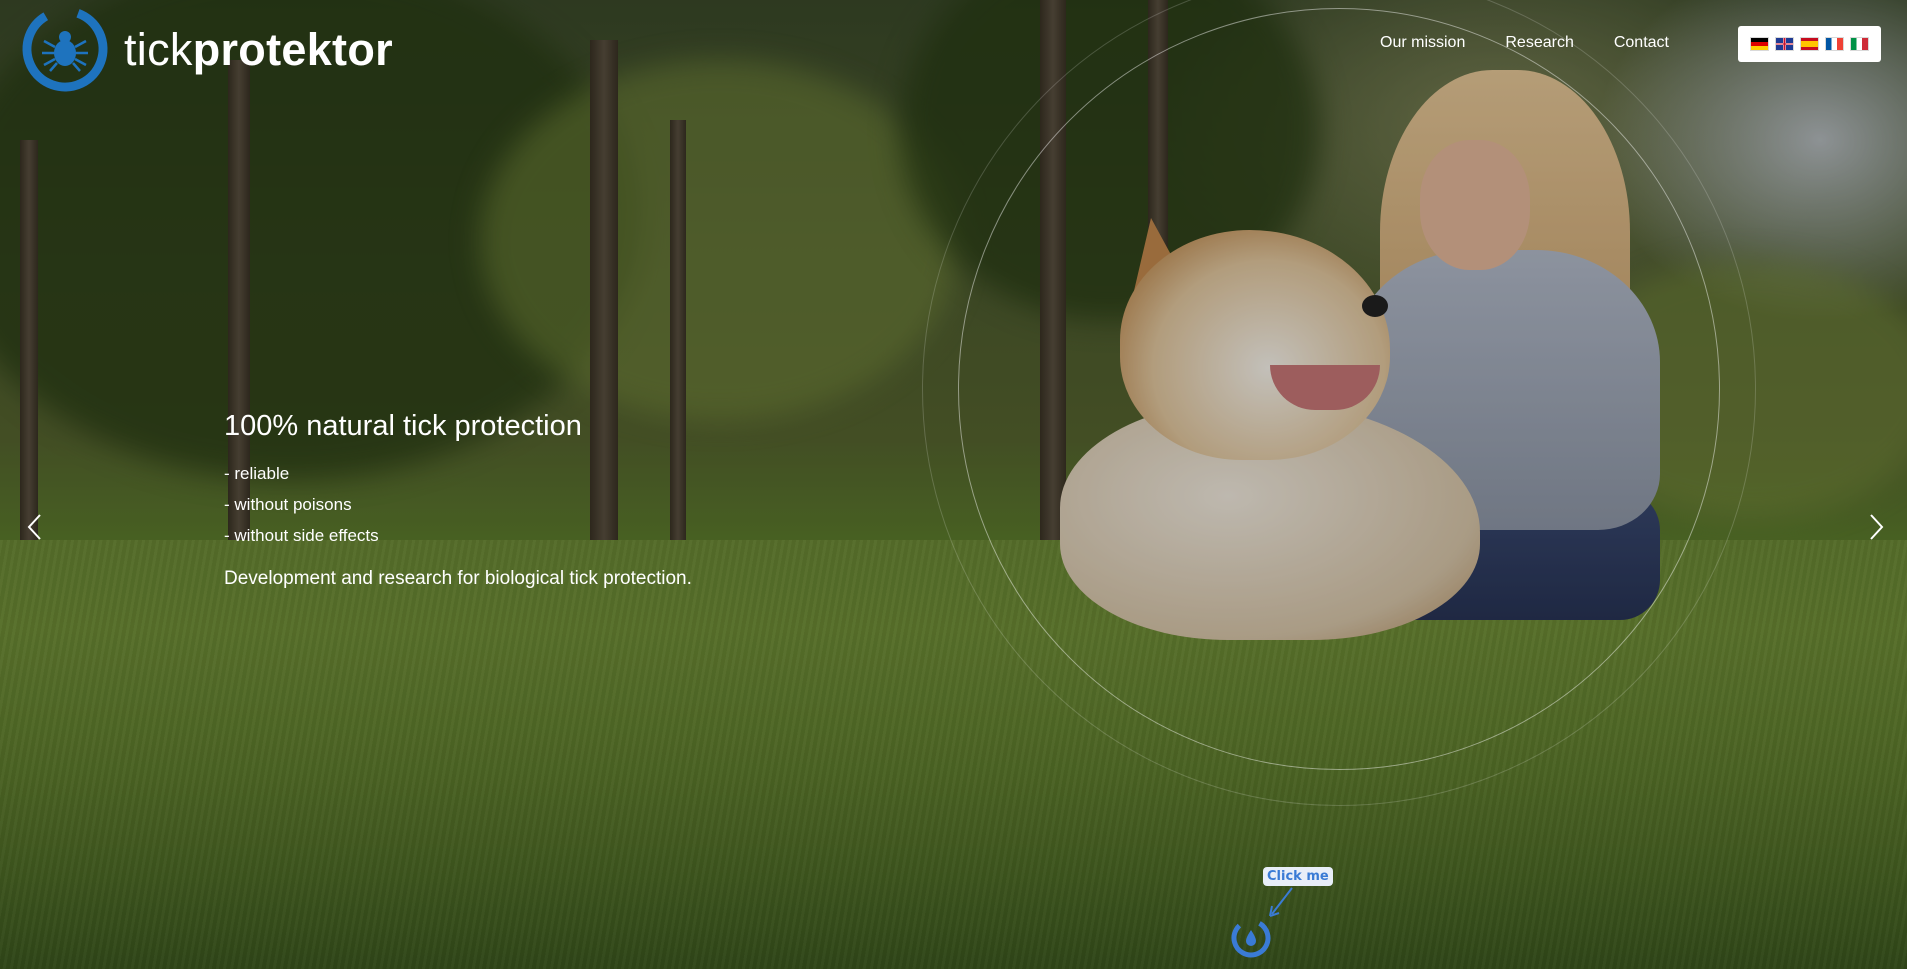 This screenshot has height=969, width=1907. I want to click on chevron-left-icon, so click(34, 527).